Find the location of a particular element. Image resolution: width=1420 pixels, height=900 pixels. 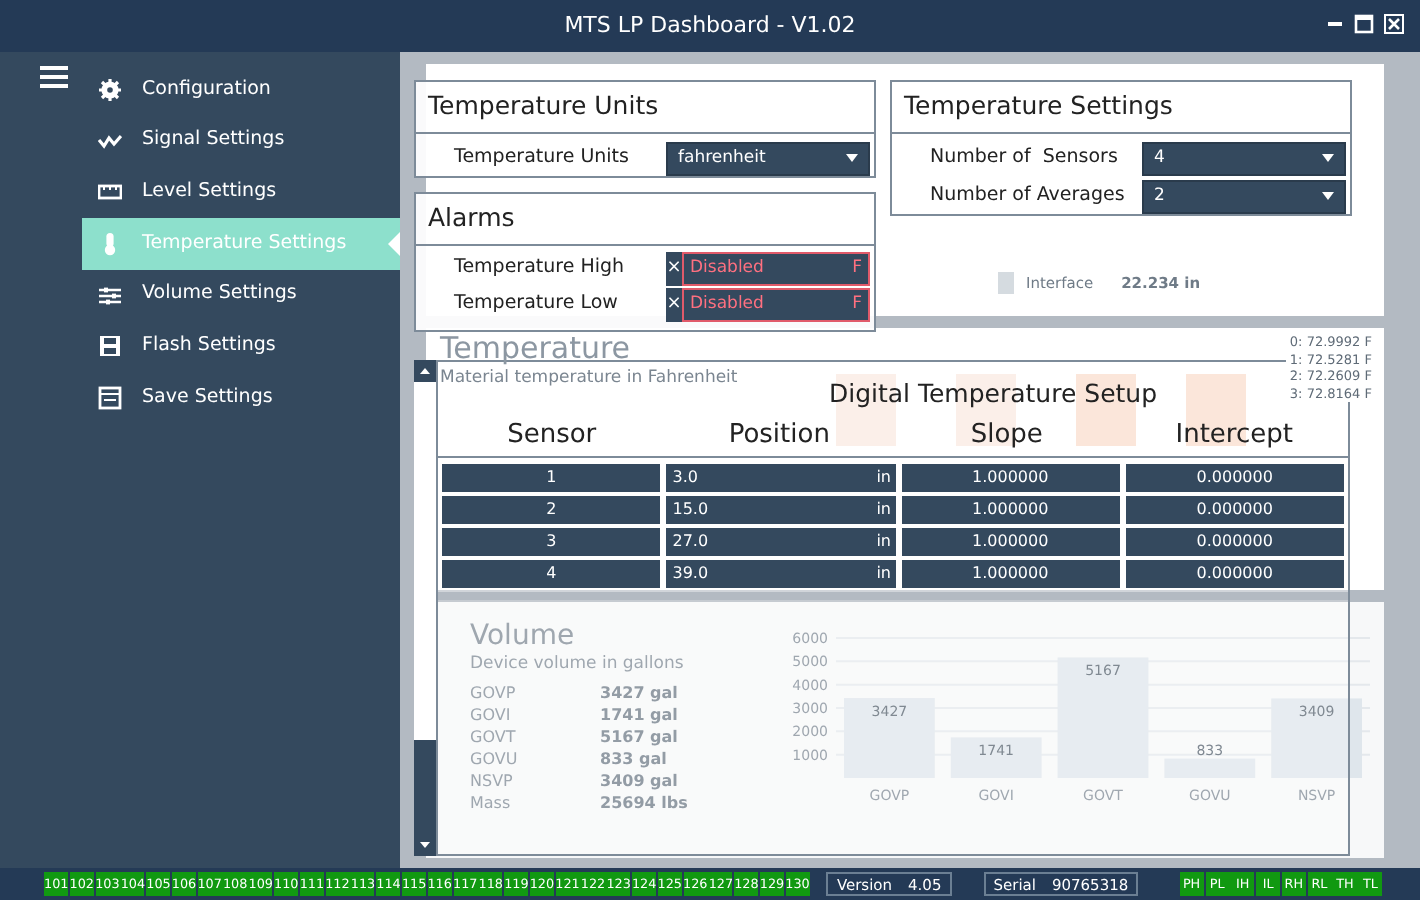

sensor-cell: 2 is located at coordinates (551, 509).